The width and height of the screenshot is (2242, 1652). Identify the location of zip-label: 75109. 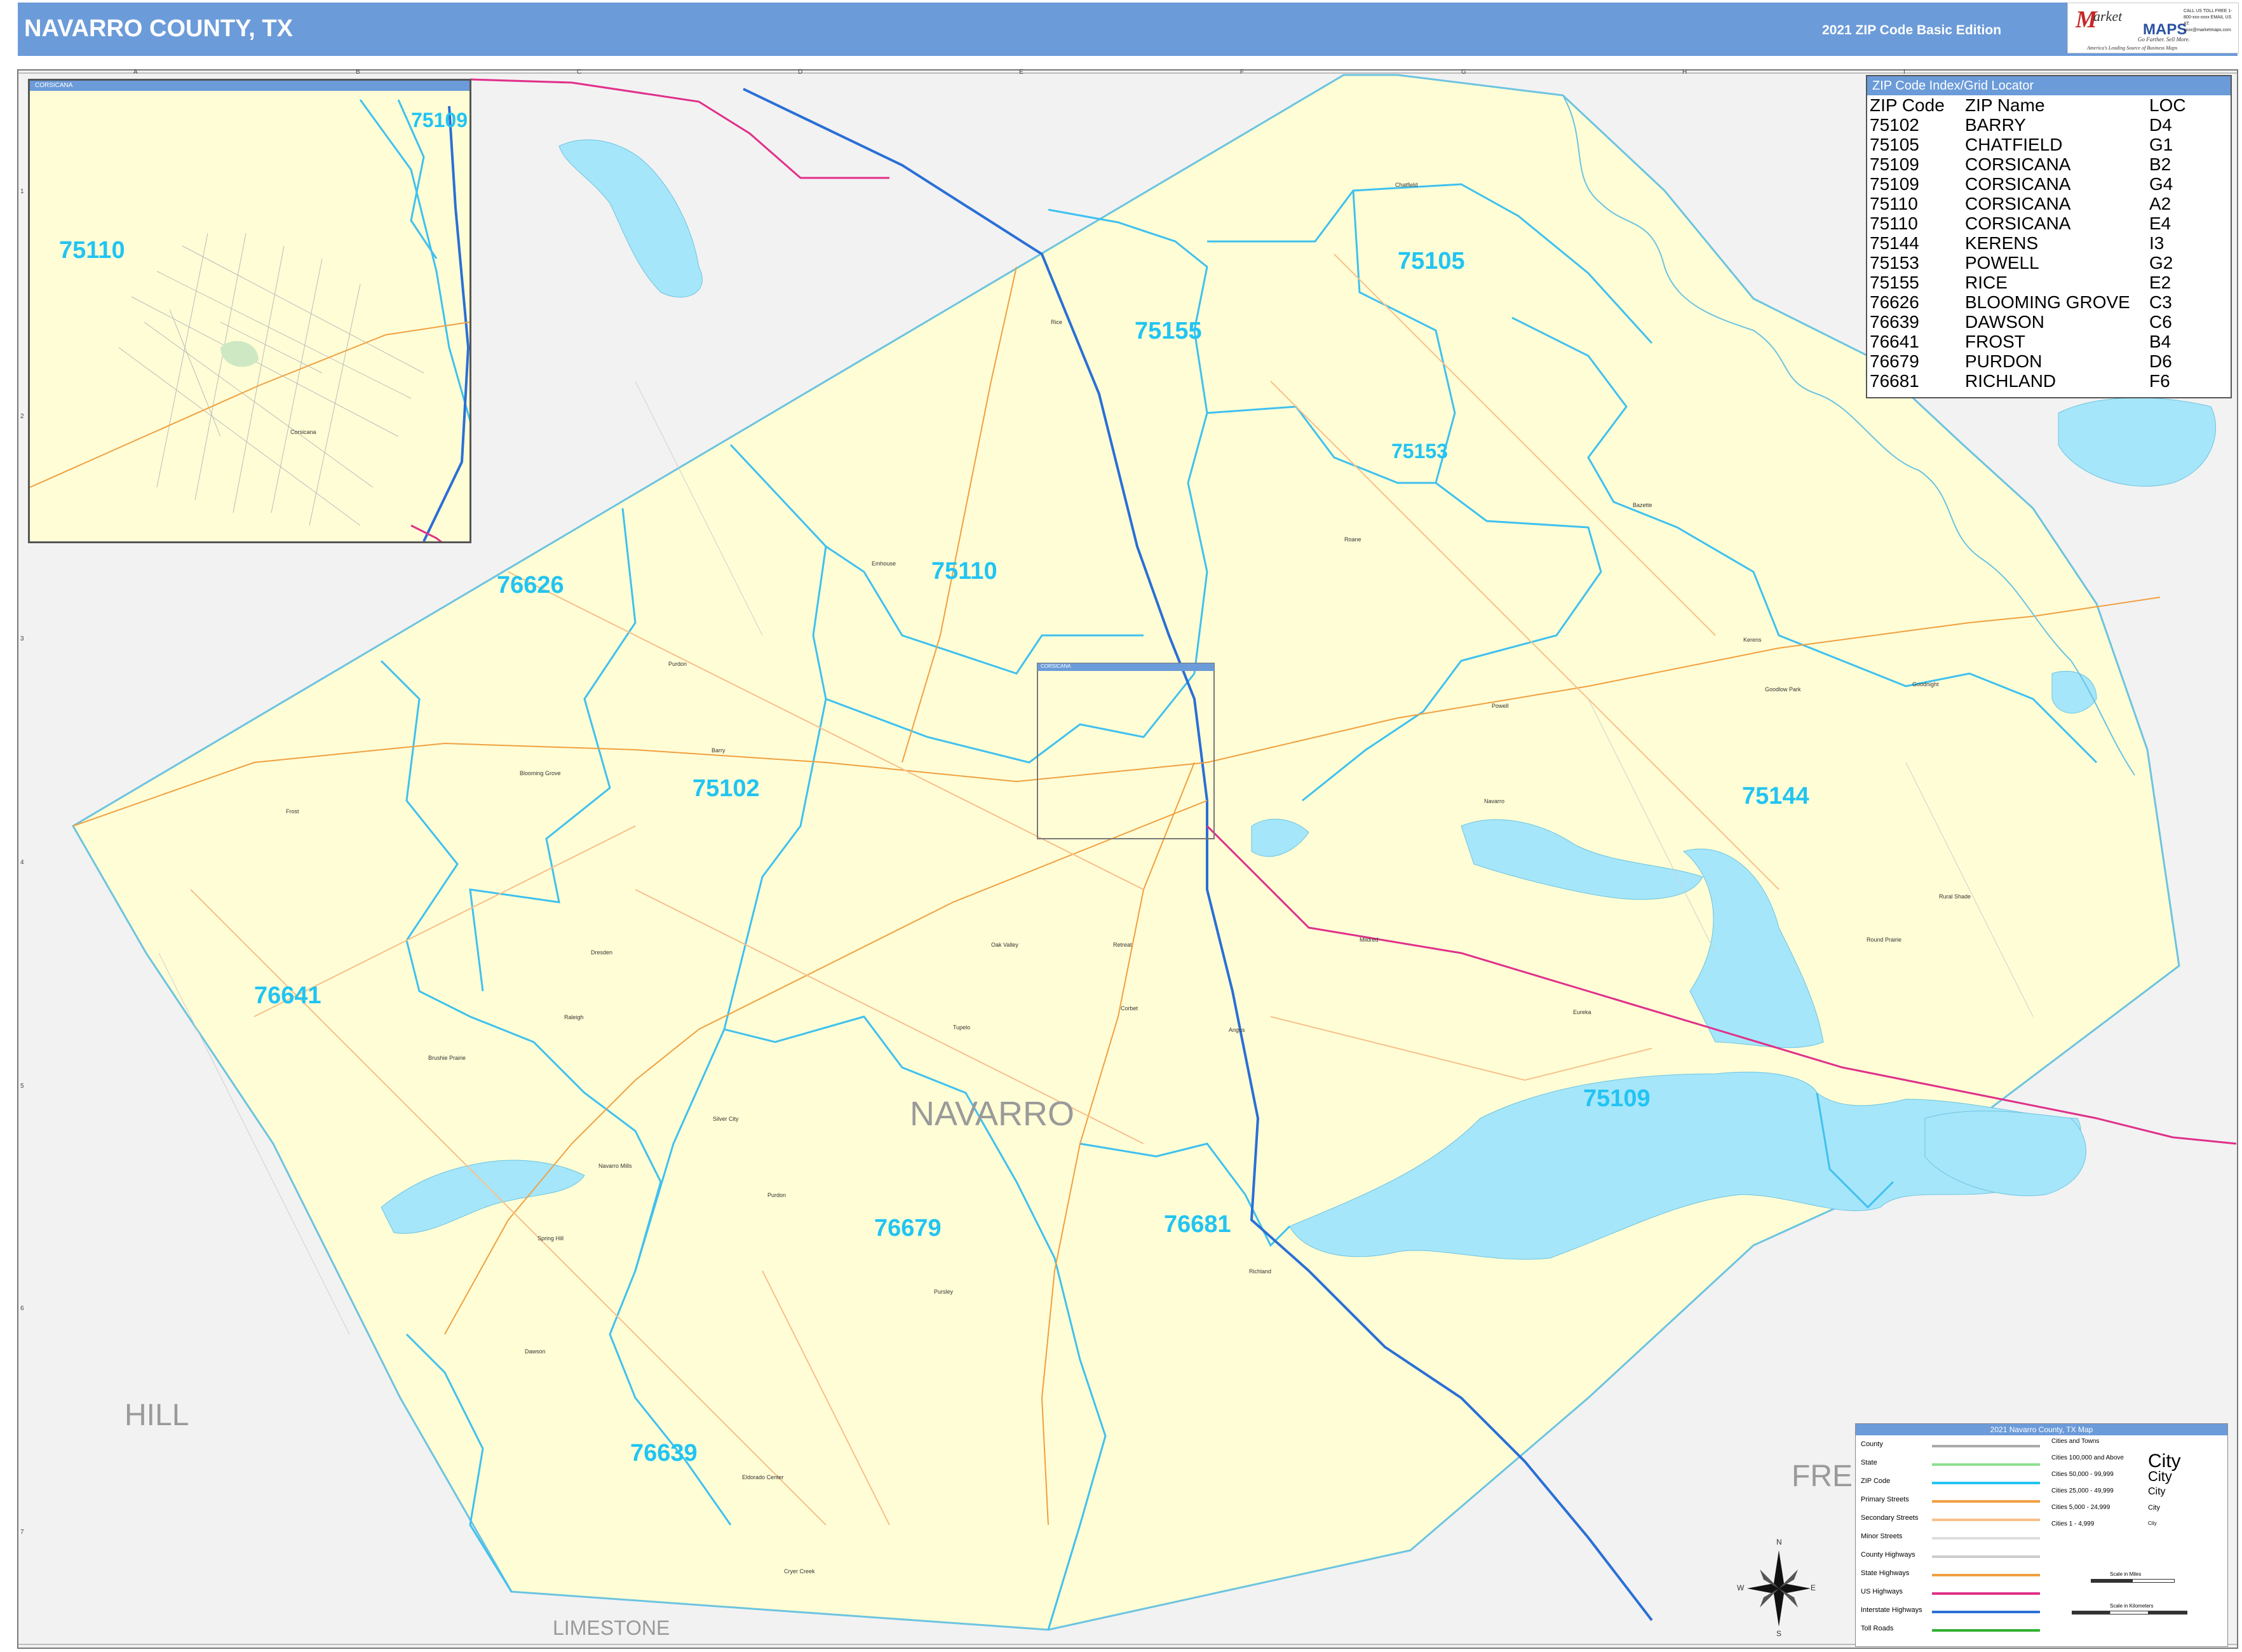
(1617, 1098).